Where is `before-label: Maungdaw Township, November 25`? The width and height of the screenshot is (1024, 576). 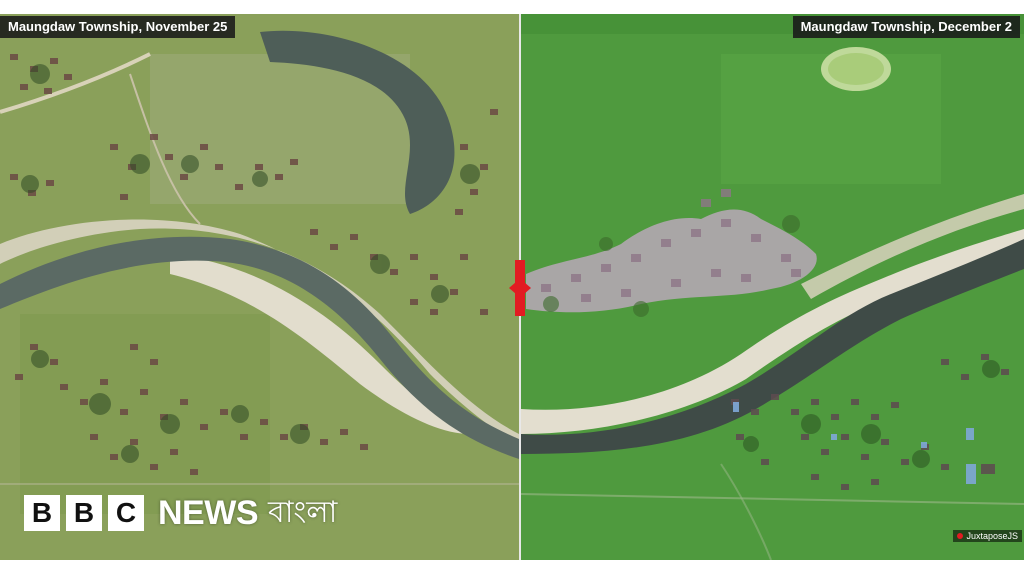
before-label: Maungdaw Township, November 25 is located at coordinates (118, 27).